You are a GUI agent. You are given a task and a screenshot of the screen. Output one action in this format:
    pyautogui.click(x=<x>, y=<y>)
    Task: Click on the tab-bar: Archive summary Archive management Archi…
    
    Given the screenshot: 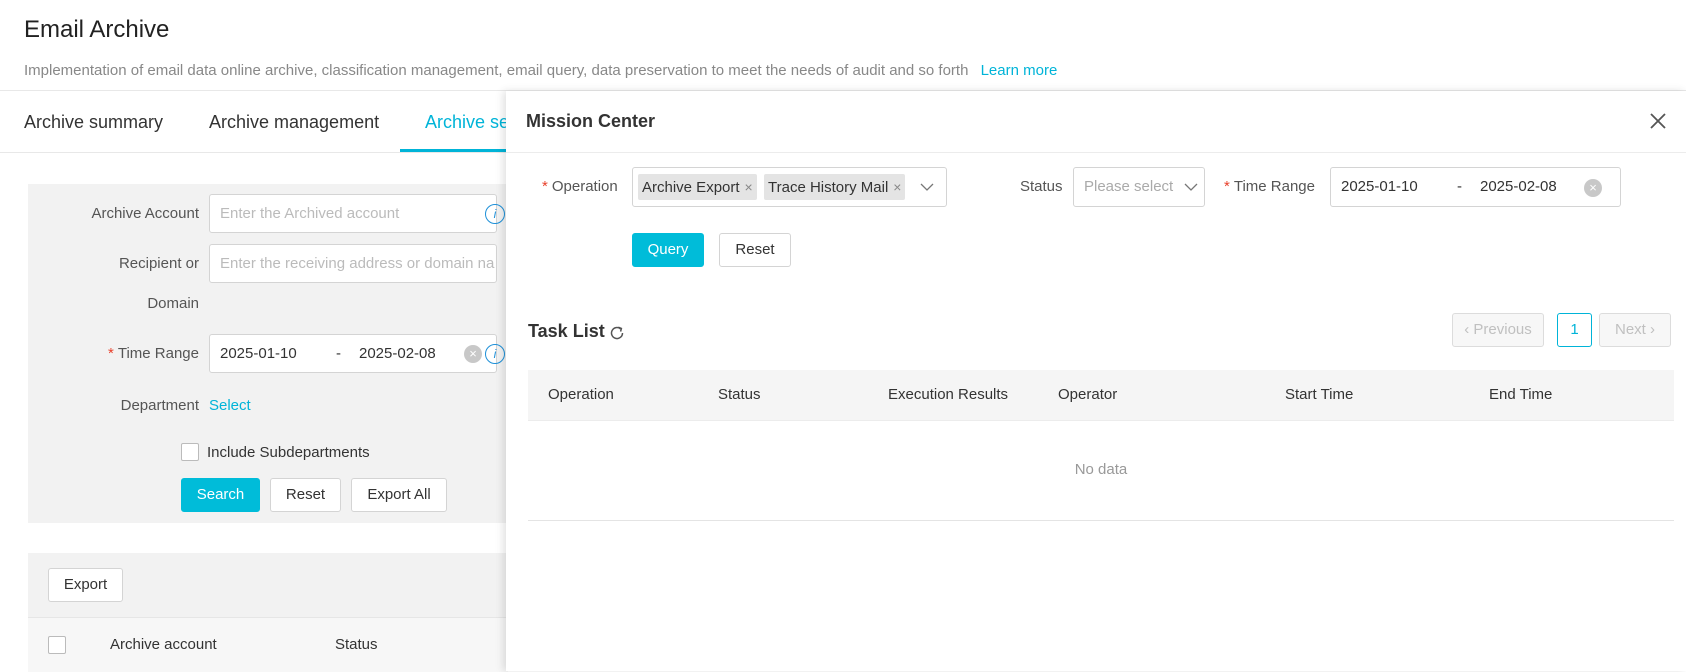 What is the action you would take?
    pyautogui.click(x=260, y=122)
    